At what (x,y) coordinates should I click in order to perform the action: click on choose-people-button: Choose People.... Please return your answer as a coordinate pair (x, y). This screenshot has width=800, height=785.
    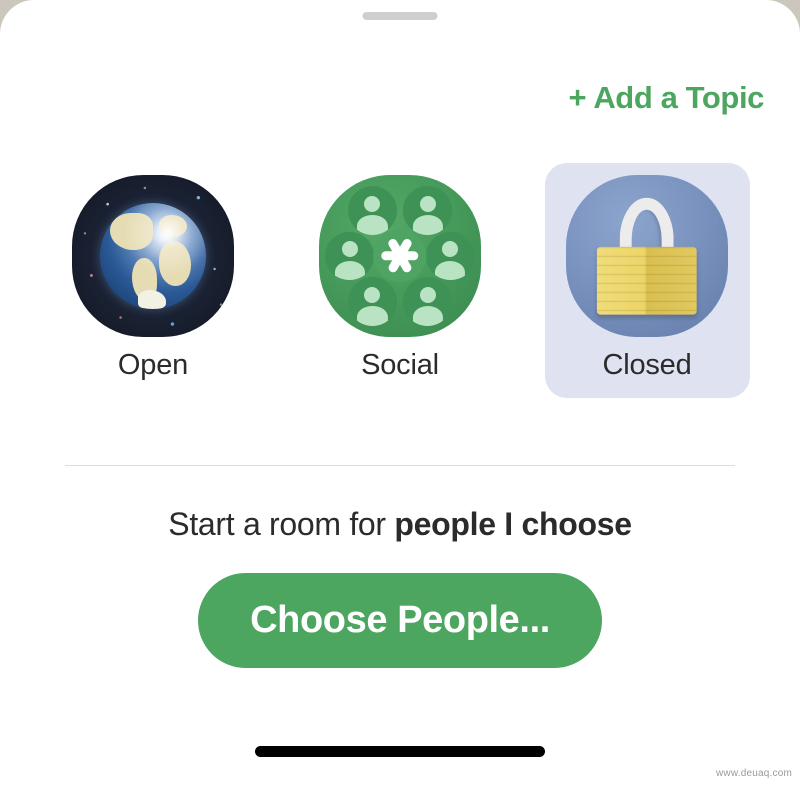
    Looking at the image, I should click on (400, 620).